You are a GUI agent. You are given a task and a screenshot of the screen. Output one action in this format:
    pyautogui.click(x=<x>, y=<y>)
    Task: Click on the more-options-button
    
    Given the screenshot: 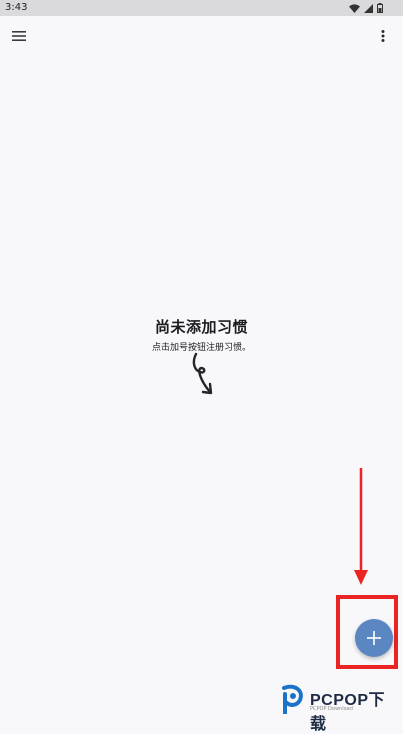 What is the action you would take?
    pyautogui.click(x=383, y=36)
    